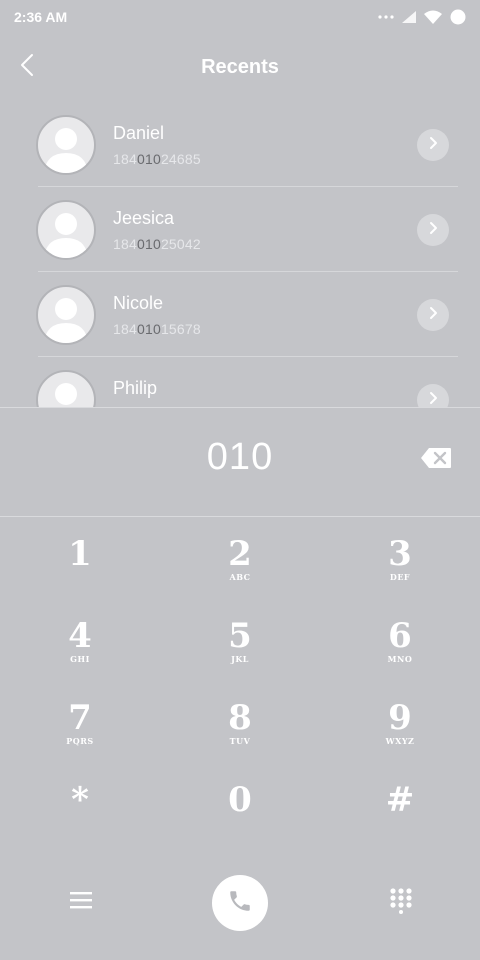 Image resolution: width=480 pixels, height=960 pixels. Describe the element at coordinates (240, 800) in the screenshot. I see `key-digit: 0` at that location.